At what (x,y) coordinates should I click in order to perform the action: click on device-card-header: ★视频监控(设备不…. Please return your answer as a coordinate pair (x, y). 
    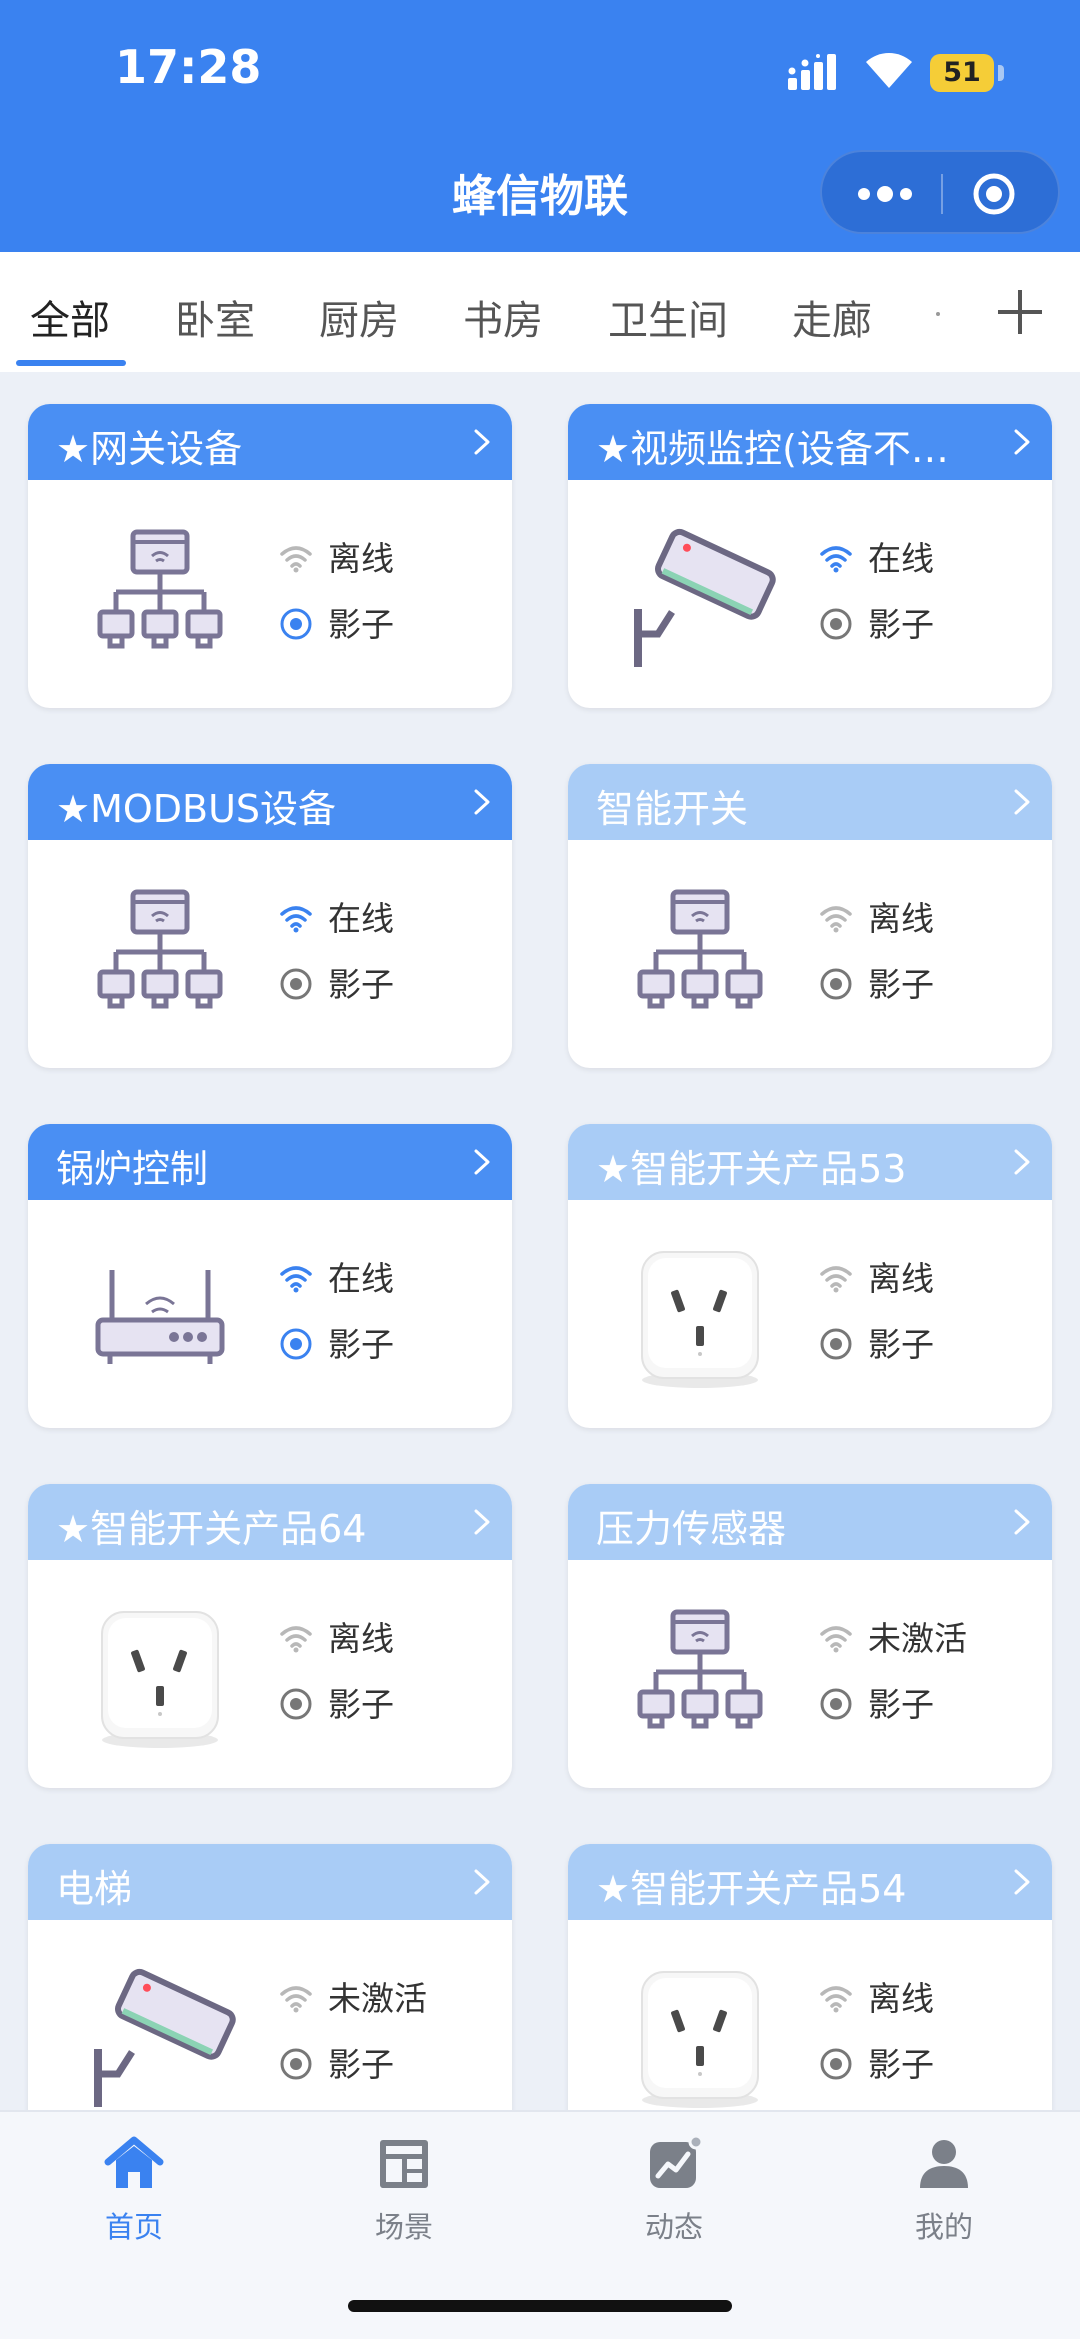
    Looking at the image, I should click on (810, 442).